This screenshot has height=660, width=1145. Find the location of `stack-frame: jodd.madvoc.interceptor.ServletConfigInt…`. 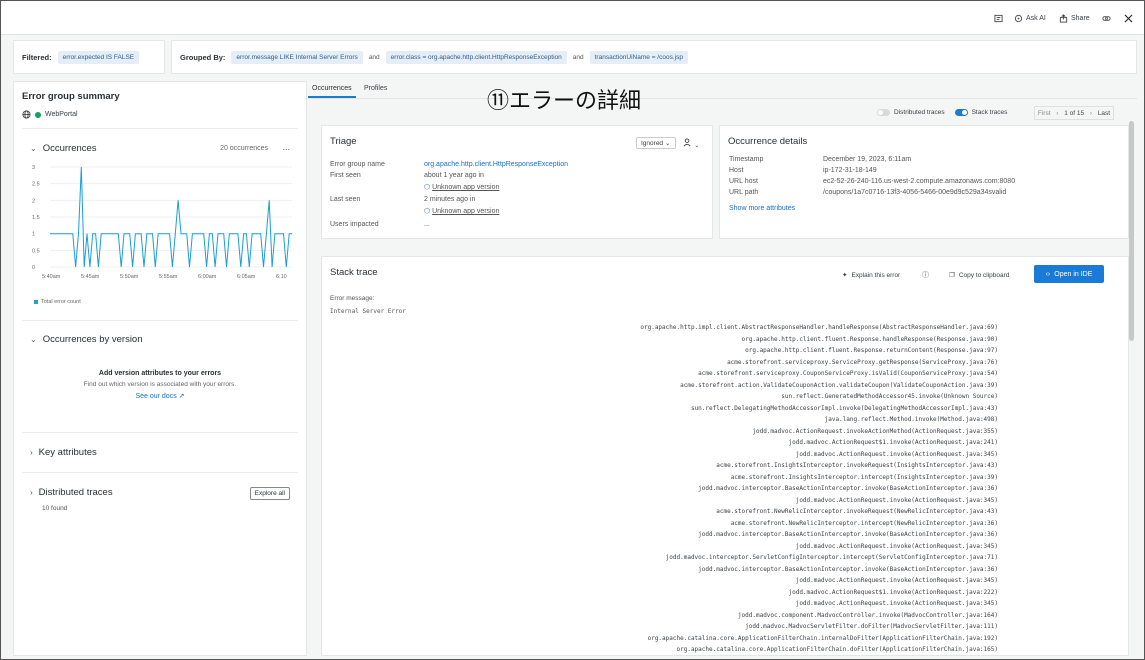

stack-frame: jodd.madvoc.interceptor.ServletConfigInt… is located at coordinates (832, 557).